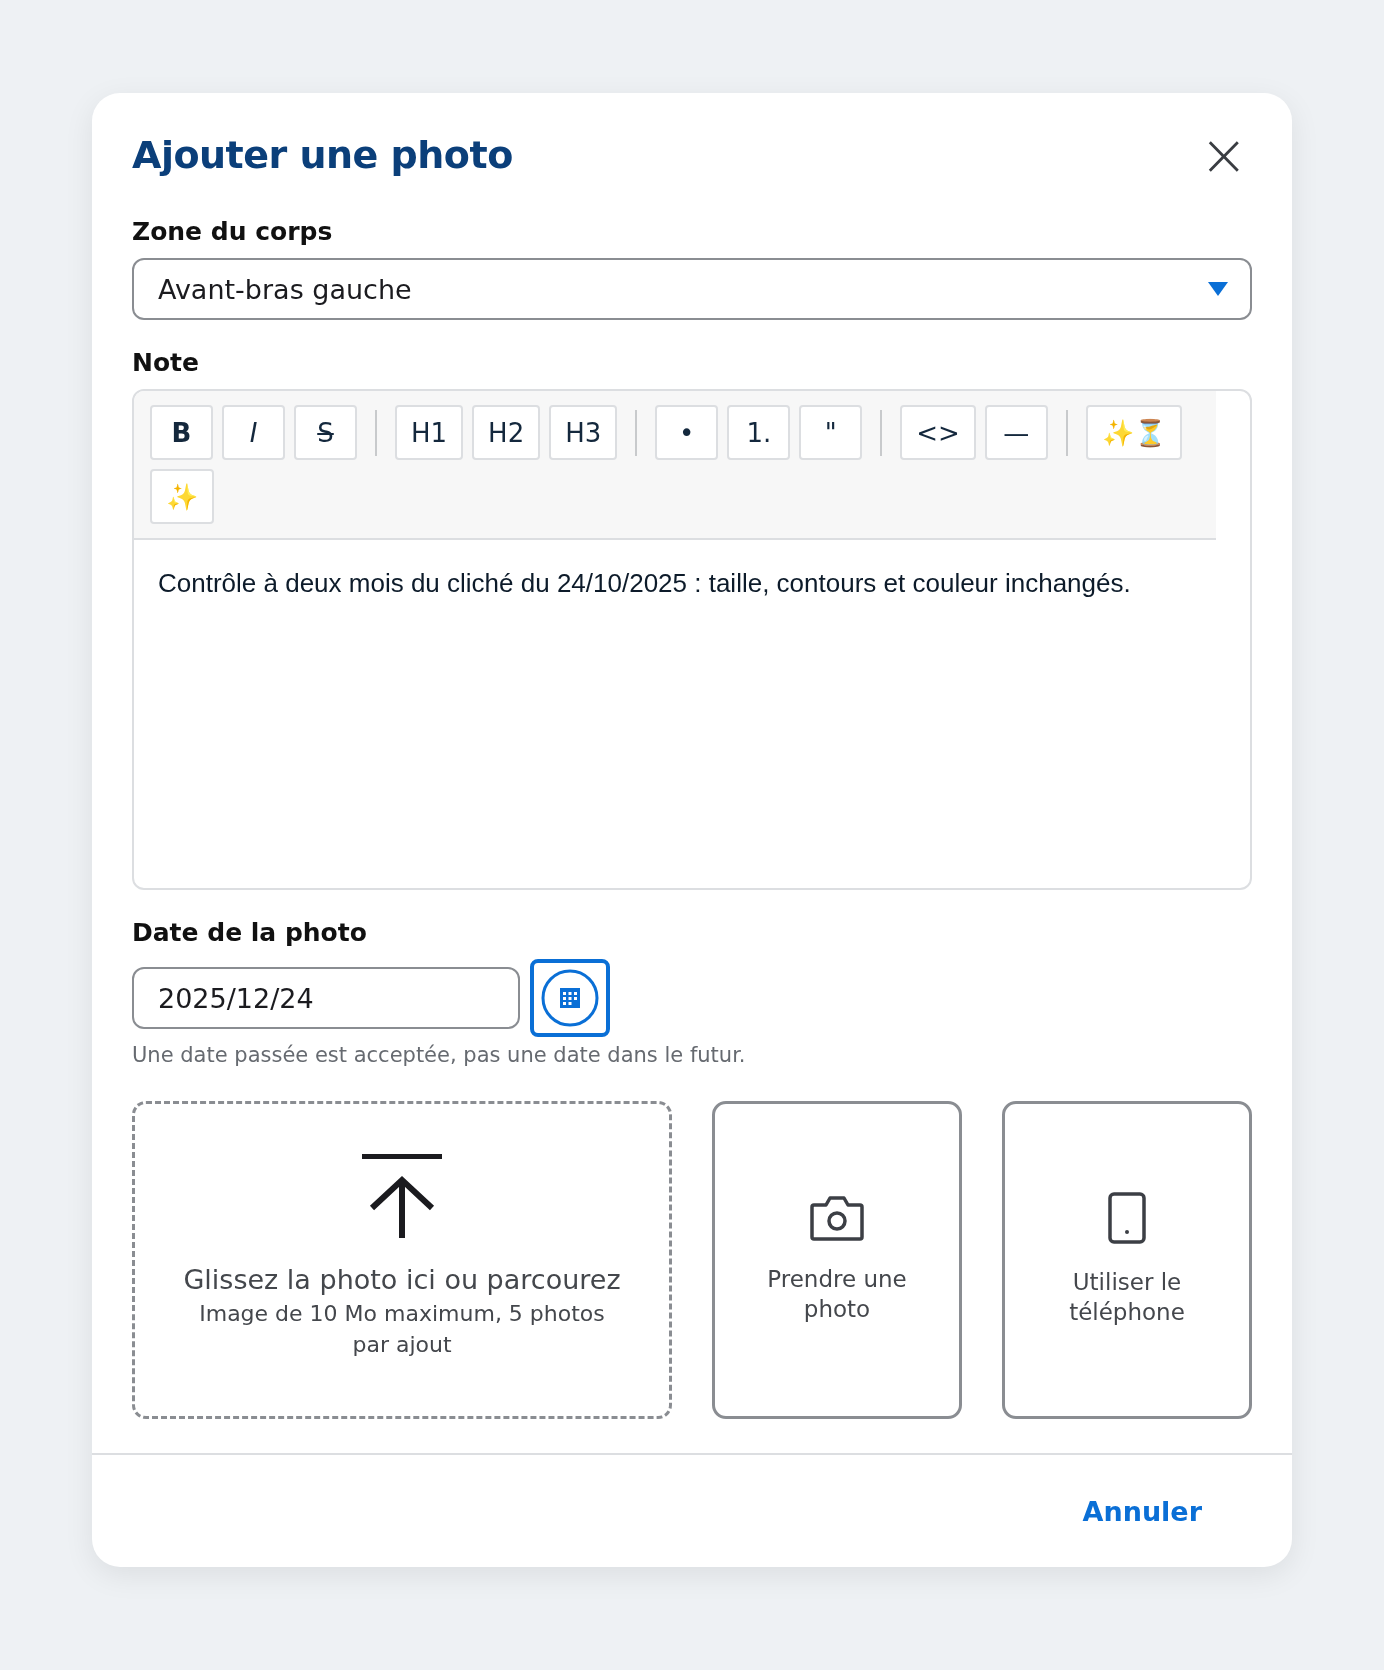 This screenshot has height=1670, width=1384. I want to click on hint-text: Une date passée est acceptée, pas une date dans le futur., so click(439, 1055).